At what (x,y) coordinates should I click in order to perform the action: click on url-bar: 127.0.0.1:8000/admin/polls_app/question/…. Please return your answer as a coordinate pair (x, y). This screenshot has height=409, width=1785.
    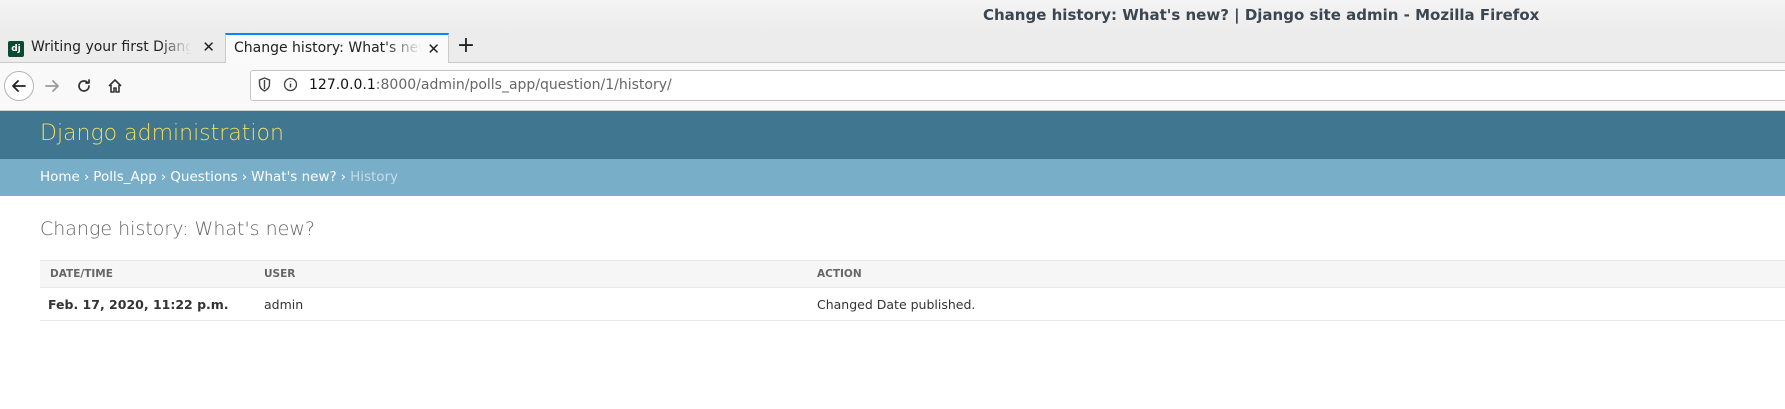
    Looking at the image, I should click on (1017, 85).